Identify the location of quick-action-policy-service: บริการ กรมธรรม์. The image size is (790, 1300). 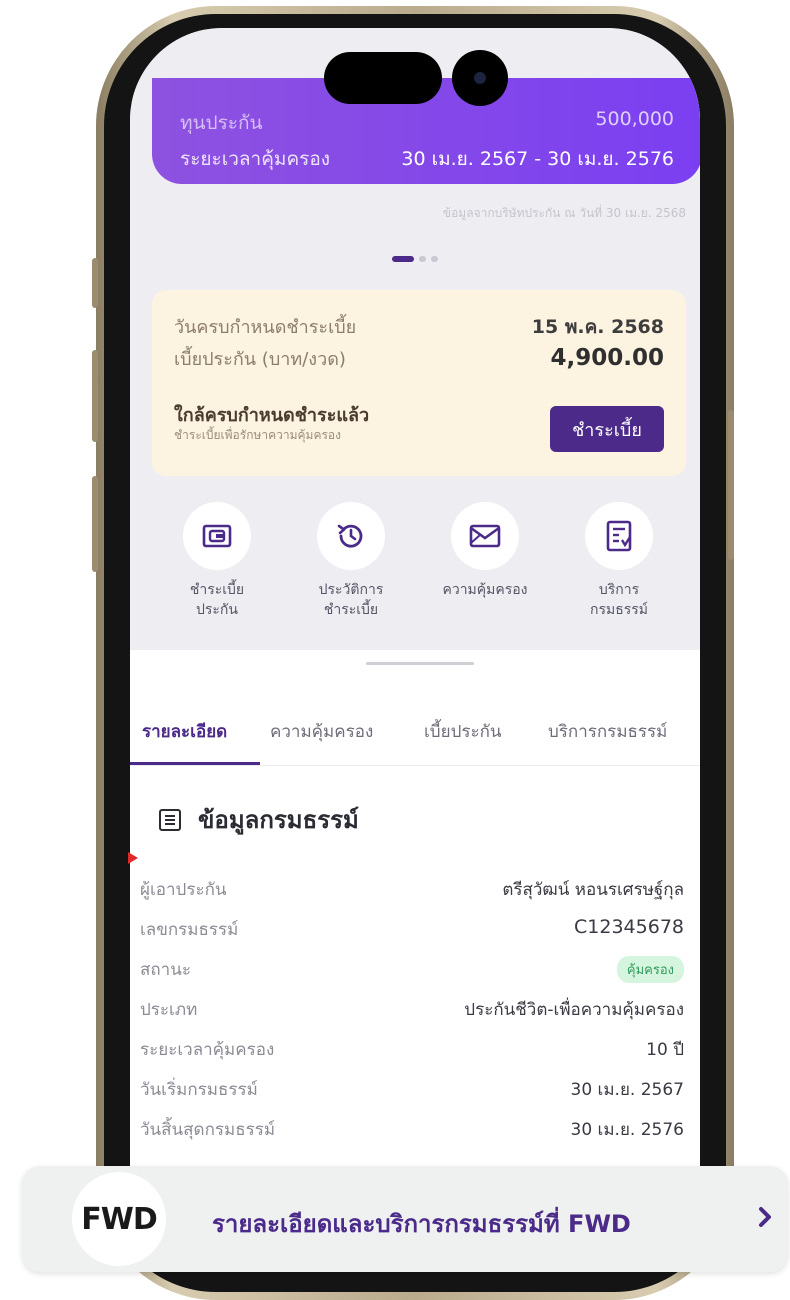
(619, 561).